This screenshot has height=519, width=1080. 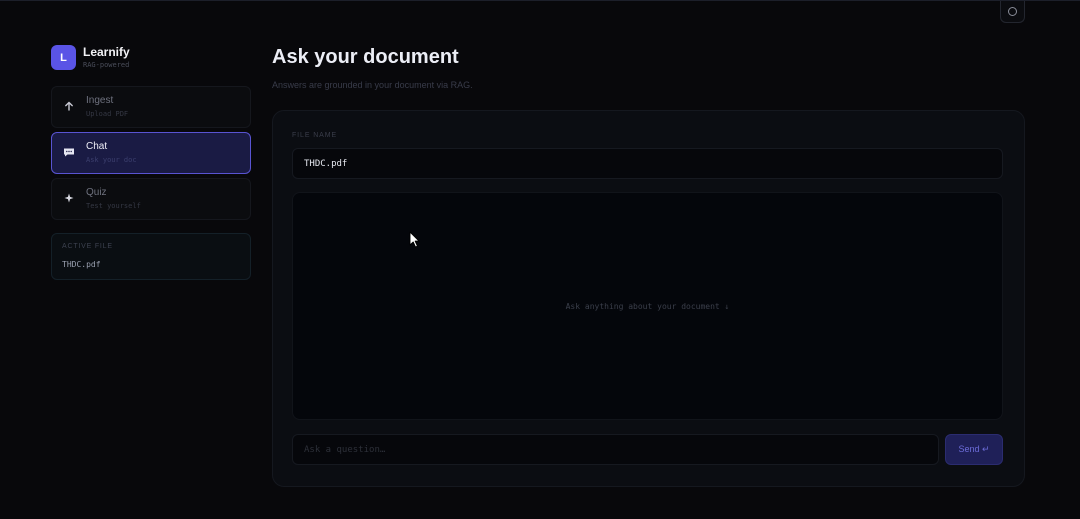 I want to click on sidebar-item-label: Quiz, so click(x=96, y=192).